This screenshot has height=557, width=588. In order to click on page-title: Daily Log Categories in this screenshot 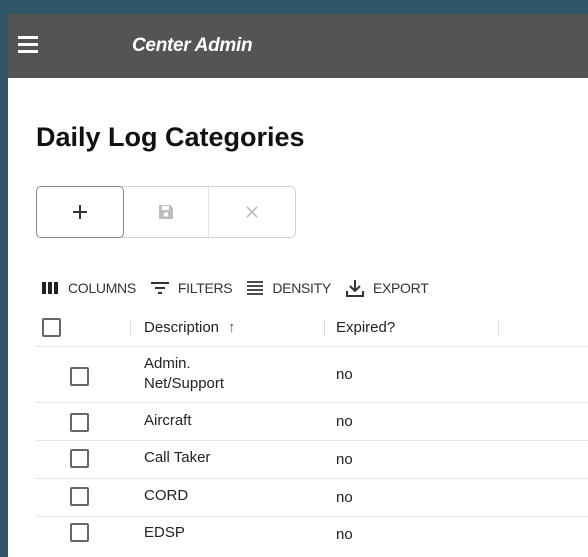, I will do `click(170, 137)`.